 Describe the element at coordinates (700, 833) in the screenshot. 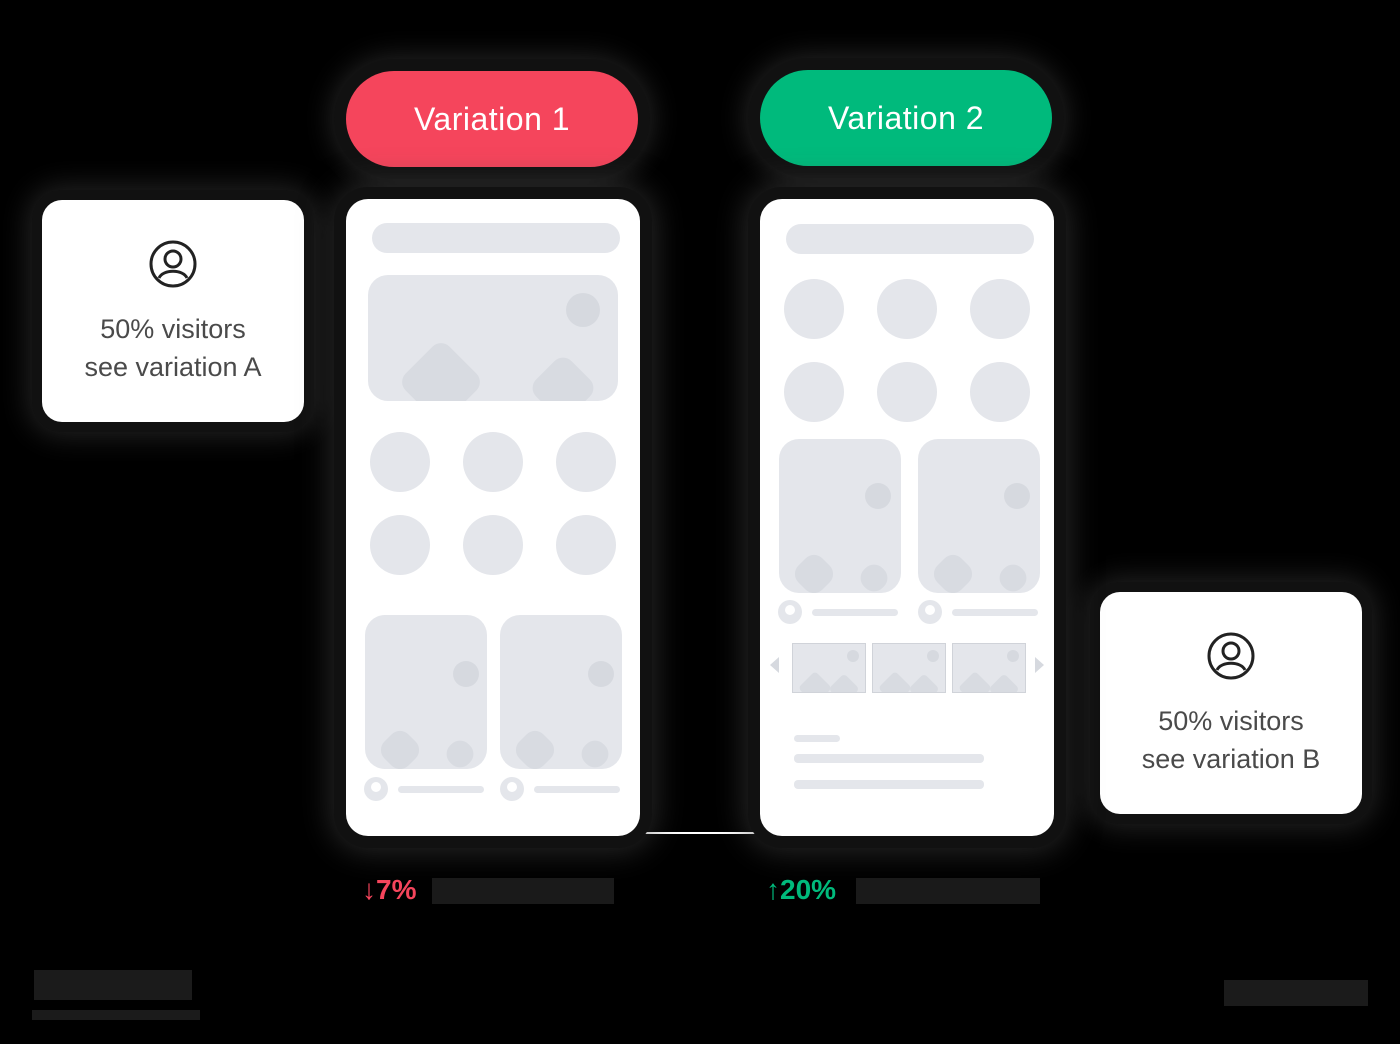

I see `connector-line` at that location.